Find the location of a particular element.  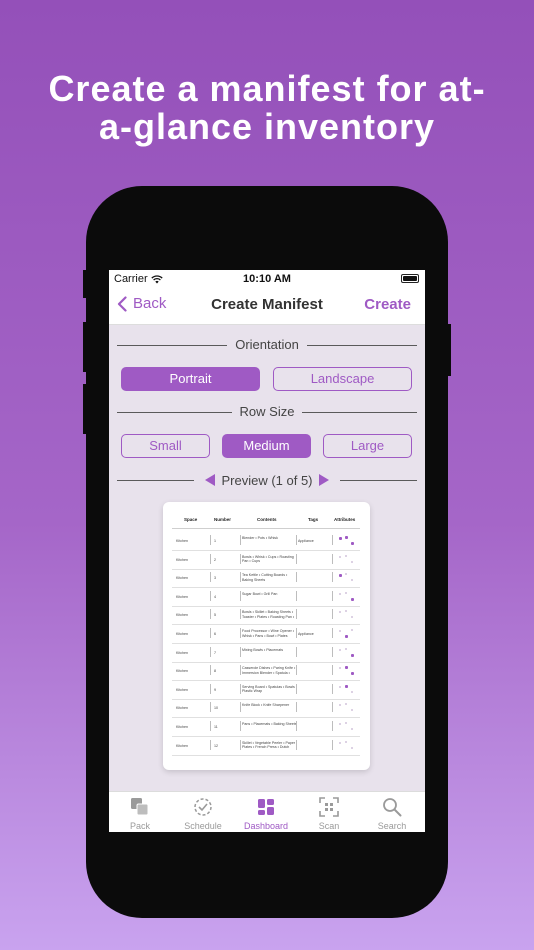

status-bar: Carrier 10:10 AM is located at coordinates (267, 279).